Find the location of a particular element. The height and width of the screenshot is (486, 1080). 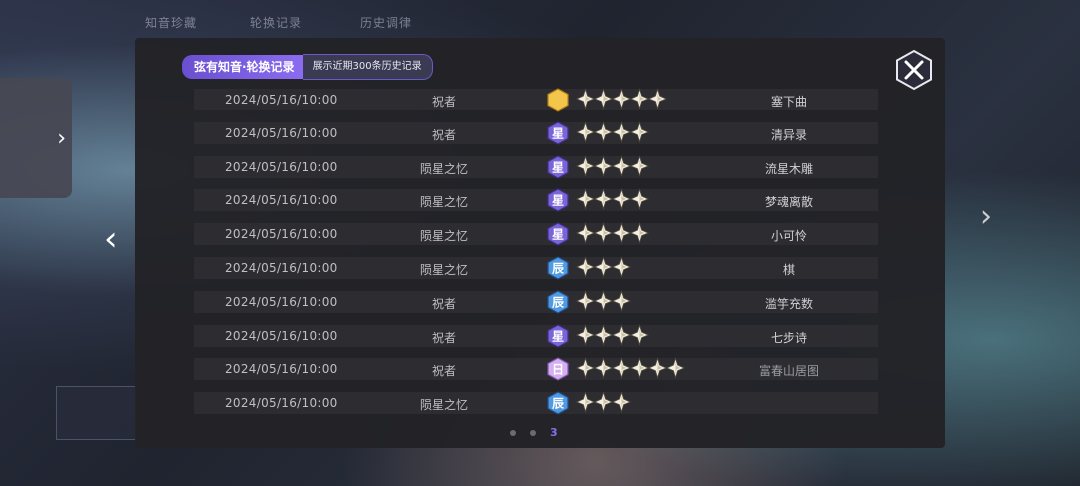

dialog-header: 弦有知音·轮换记录 展示近期300条历史记录 is located at coordinates (307, 67).